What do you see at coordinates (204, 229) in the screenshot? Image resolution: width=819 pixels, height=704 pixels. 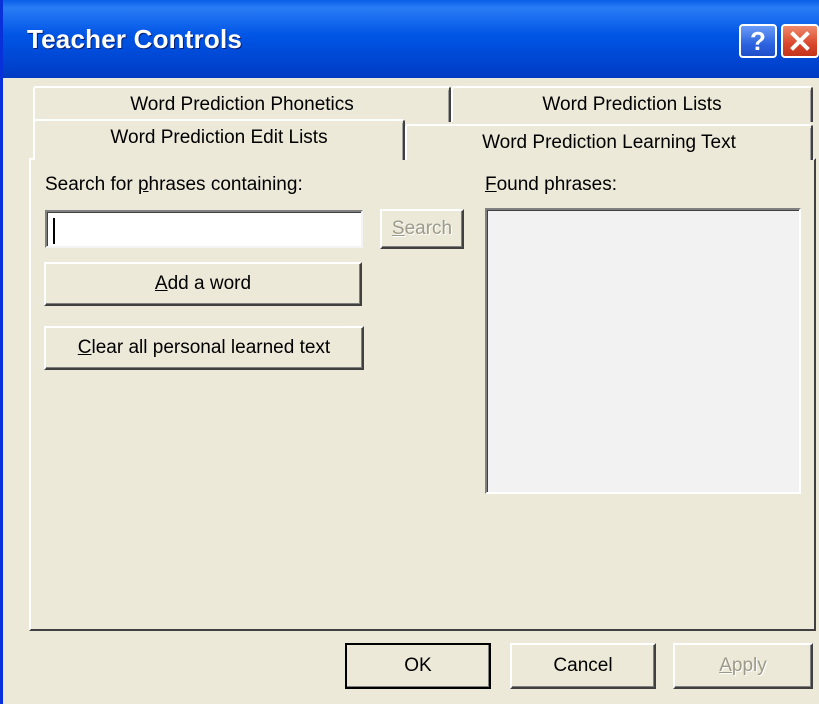 I see `search-input` at bounding box center [204, 229].